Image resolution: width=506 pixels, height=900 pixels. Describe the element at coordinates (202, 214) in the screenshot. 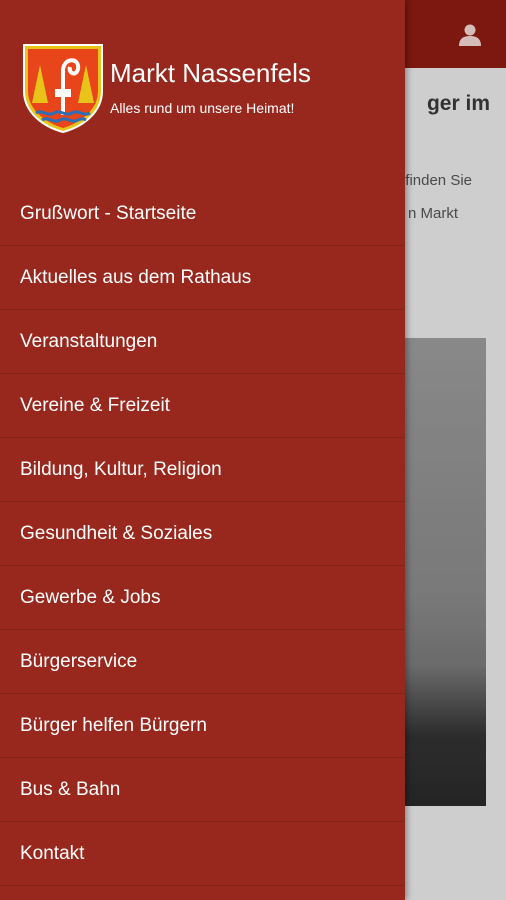

I see `menu-item-grusswort: Grußwort - Startseite` at that location.